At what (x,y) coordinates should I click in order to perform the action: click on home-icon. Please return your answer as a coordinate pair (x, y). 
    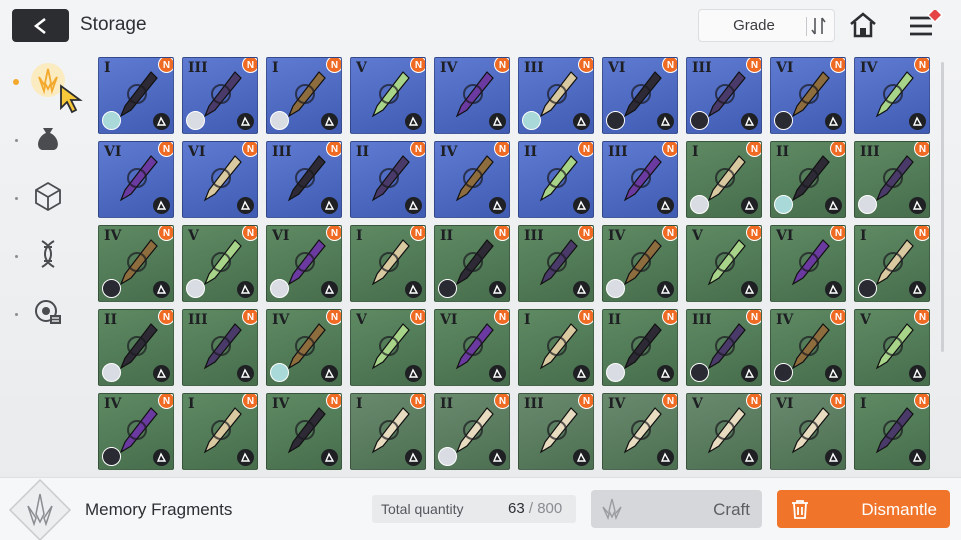
    Looking at the image, I should click on (863, 25).